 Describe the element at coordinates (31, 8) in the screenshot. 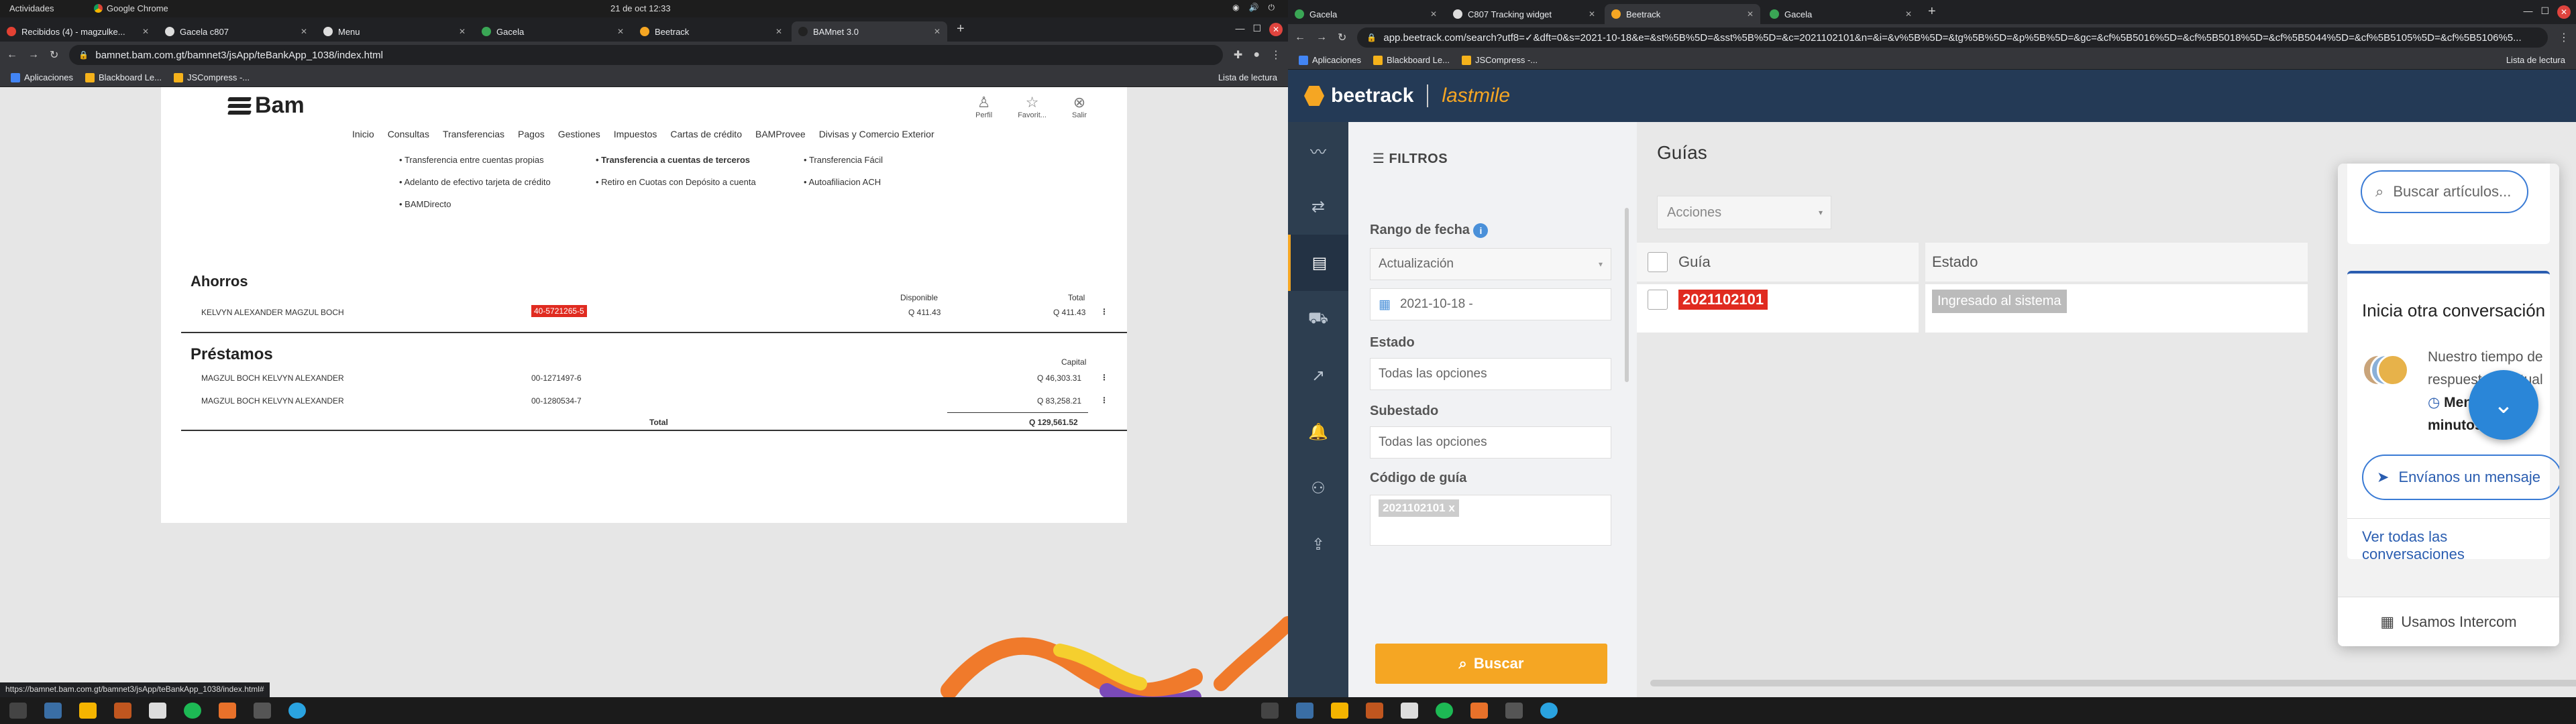

I see `activities-button: Actividades` at that location.